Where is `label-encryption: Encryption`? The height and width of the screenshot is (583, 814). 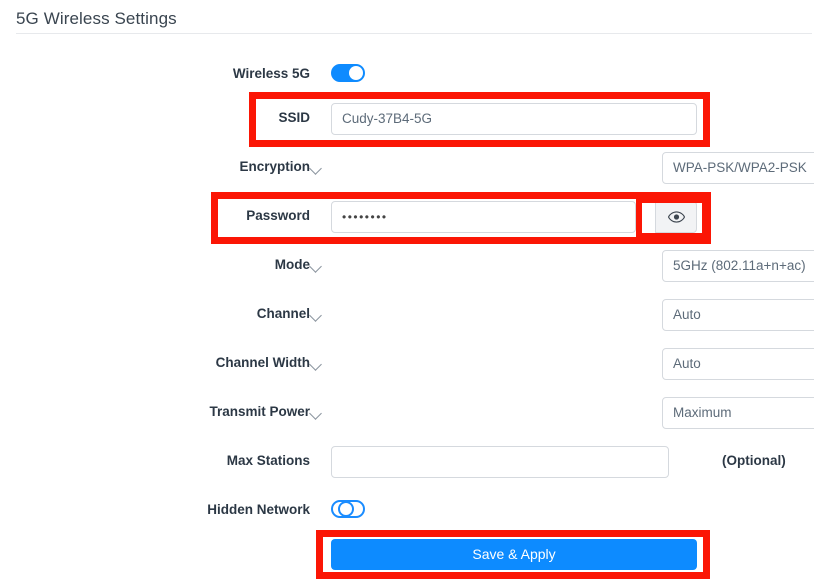 label-encryption: Encryption is located at coordinates (274, 166).